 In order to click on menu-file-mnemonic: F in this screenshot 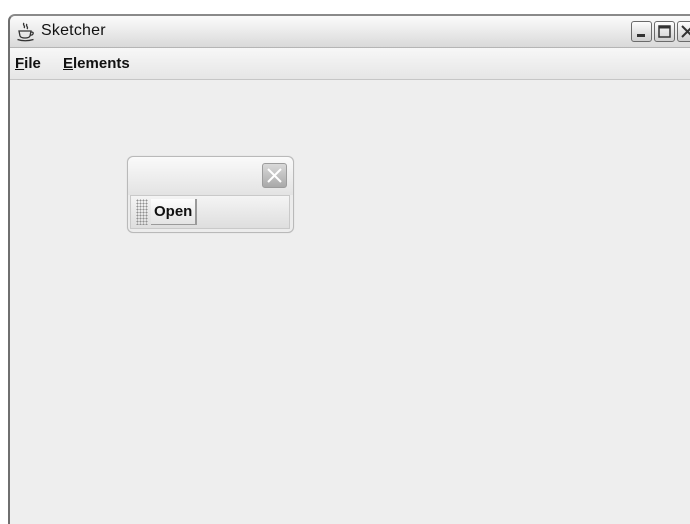, I will do `click(20, 63)`.